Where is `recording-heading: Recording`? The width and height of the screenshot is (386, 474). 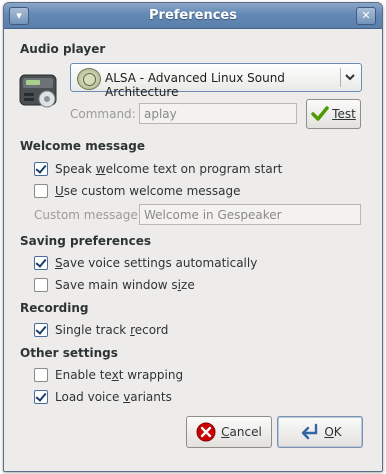 recording-heading: Recording is located at coordinates (54, 308).